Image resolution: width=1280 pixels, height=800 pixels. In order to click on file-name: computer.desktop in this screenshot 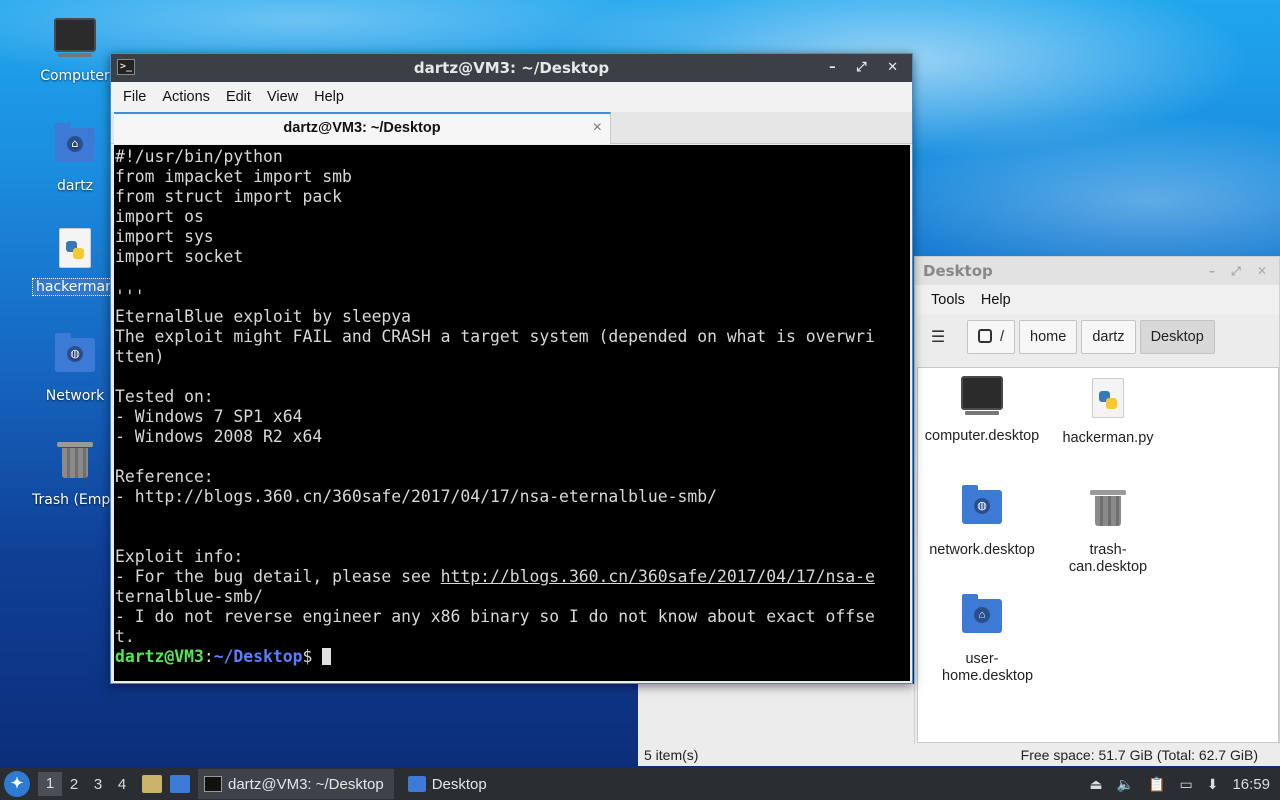, I will do `click(982, 436)`.